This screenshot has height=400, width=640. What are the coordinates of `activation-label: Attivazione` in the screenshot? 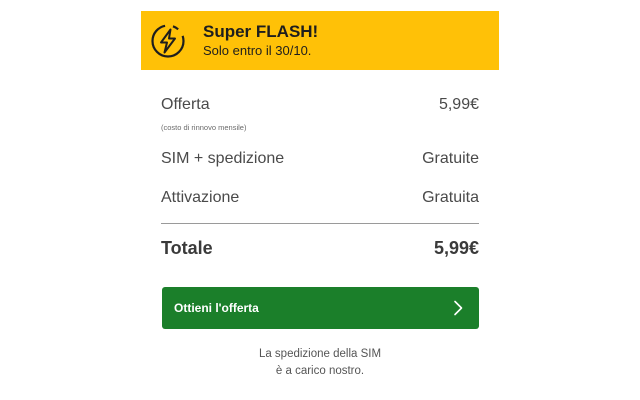 It's located at (200, 197).